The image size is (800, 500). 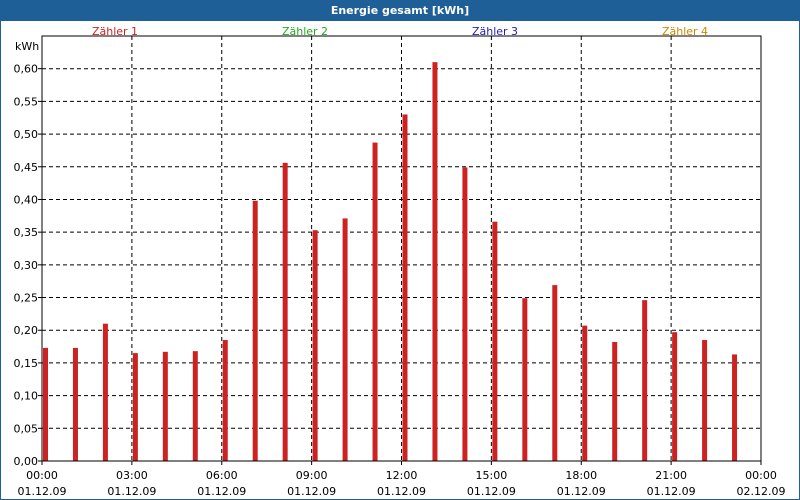 I want to click on y-tick-label: 0,15, so click(x=26, y=363).